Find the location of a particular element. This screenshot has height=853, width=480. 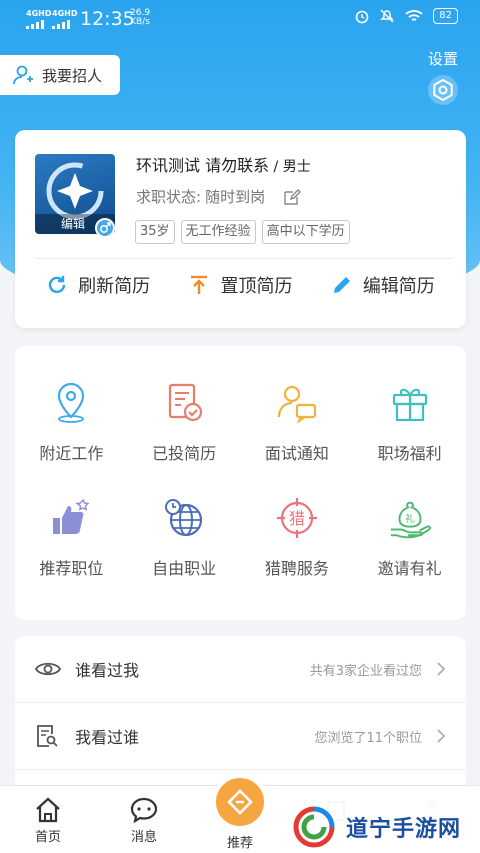

refresh-label: 刷新简历 is located at coordinates (114, 286).